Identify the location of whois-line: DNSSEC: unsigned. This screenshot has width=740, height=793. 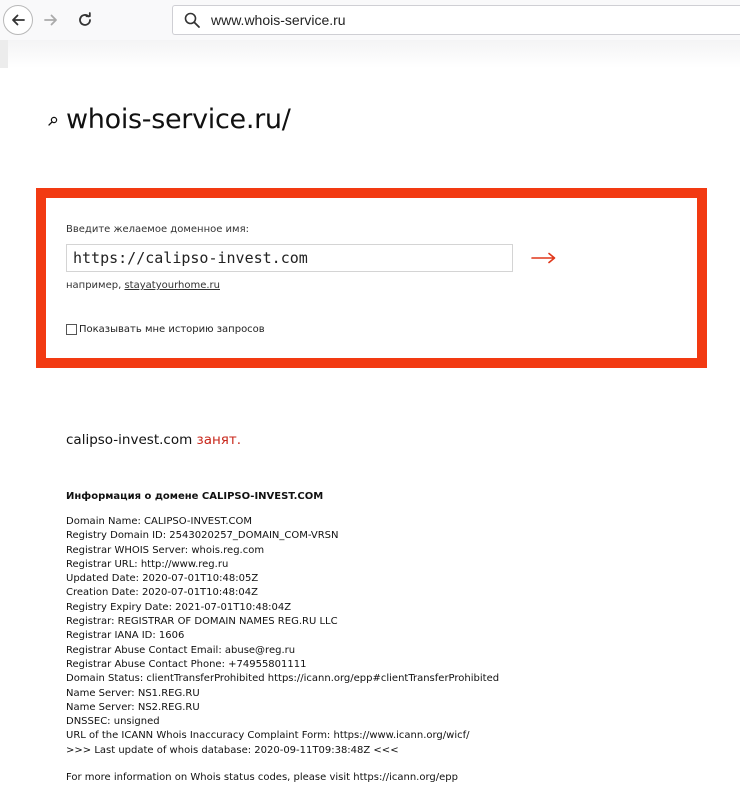
(113, 722).